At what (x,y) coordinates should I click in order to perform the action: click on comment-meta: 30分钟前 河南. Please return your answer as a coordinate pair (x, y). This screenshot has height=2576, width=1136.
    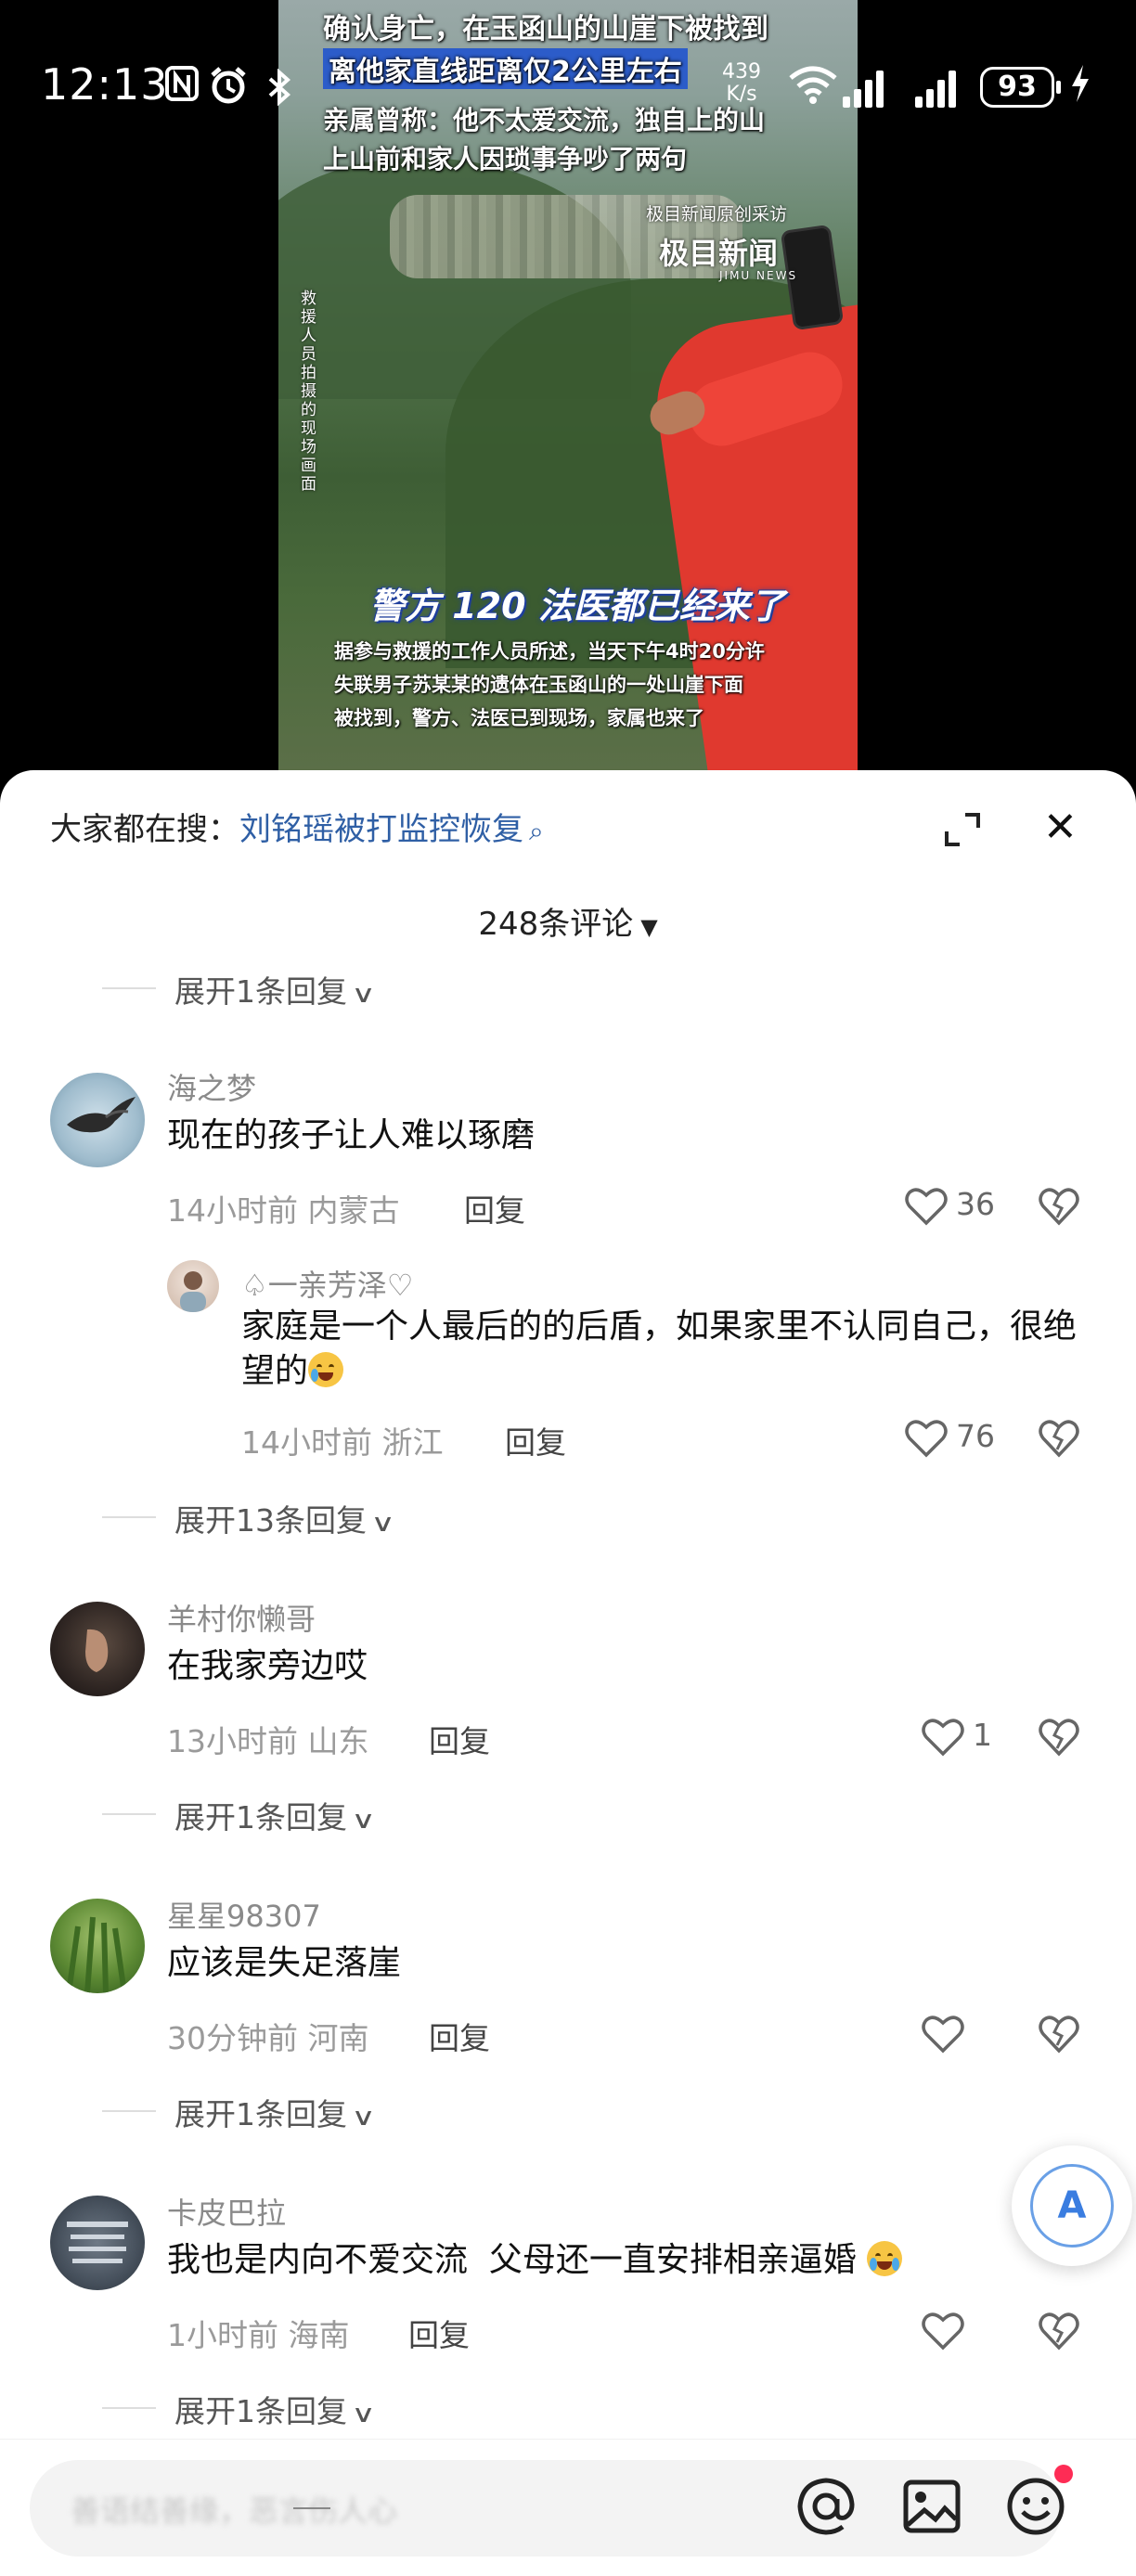
    Looking at the image, I should click on (268, 2036).